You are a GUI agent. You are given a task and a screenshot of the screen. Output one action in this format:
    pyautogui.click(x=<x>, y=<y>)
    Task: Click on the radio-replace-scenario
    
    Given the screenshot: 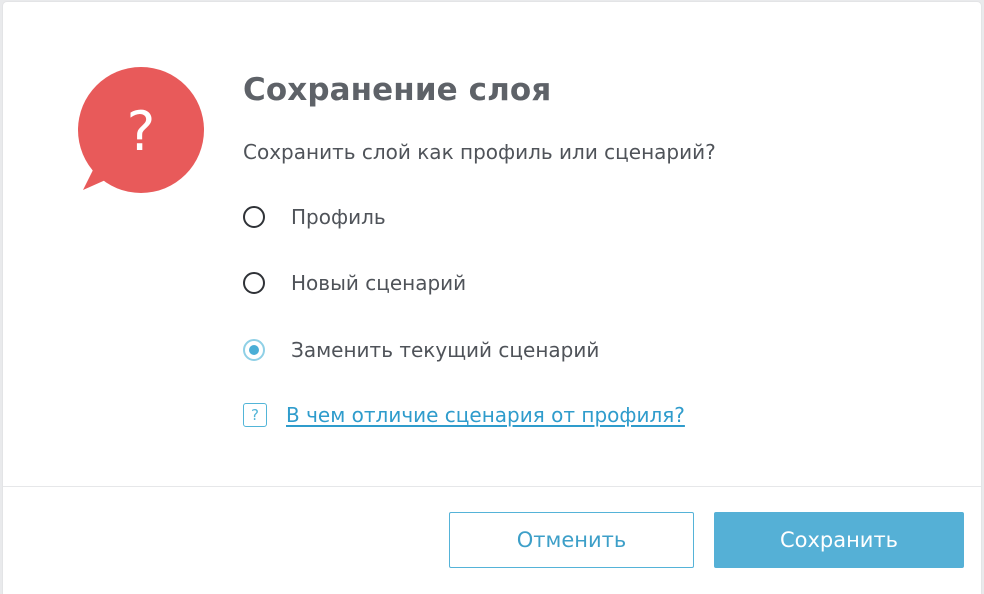 What is the action you would take?
    pyautogui.click(x=254, y=350)
    